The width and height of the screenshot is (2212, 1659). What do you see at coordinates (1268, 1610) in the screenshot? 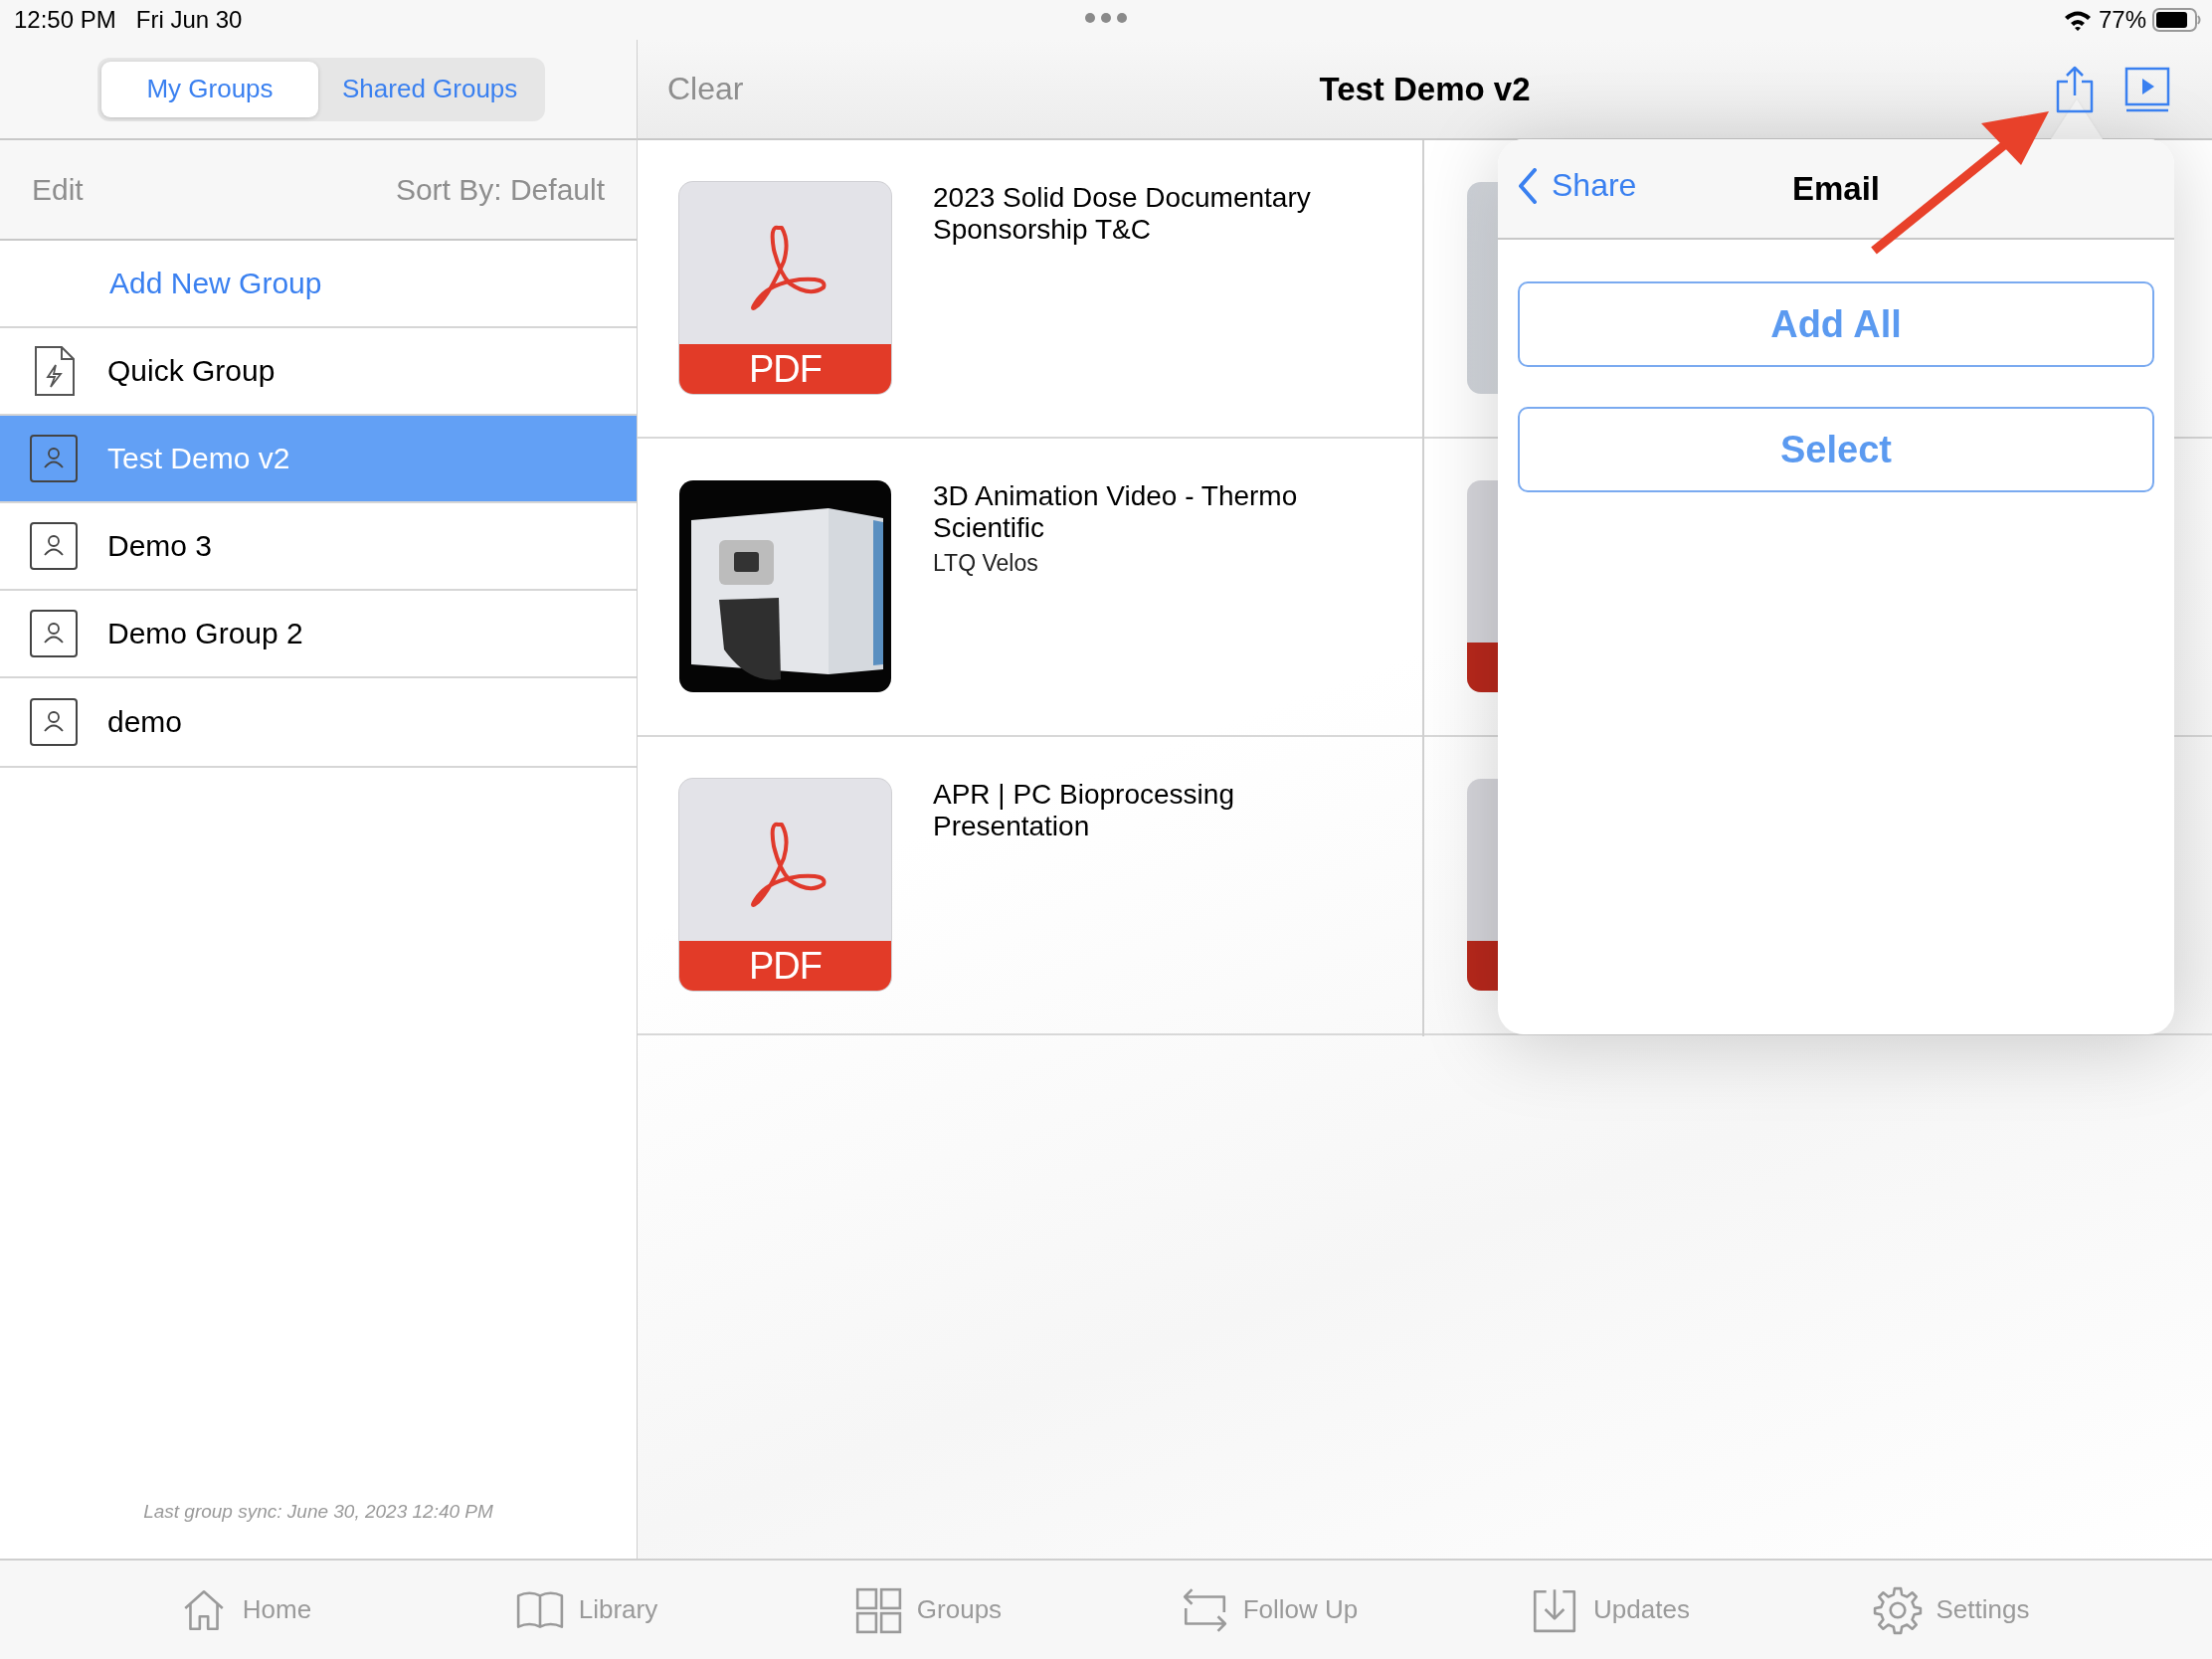
I see `tab-bar-item: Follow Up` at bounding box center [1268, 1610].